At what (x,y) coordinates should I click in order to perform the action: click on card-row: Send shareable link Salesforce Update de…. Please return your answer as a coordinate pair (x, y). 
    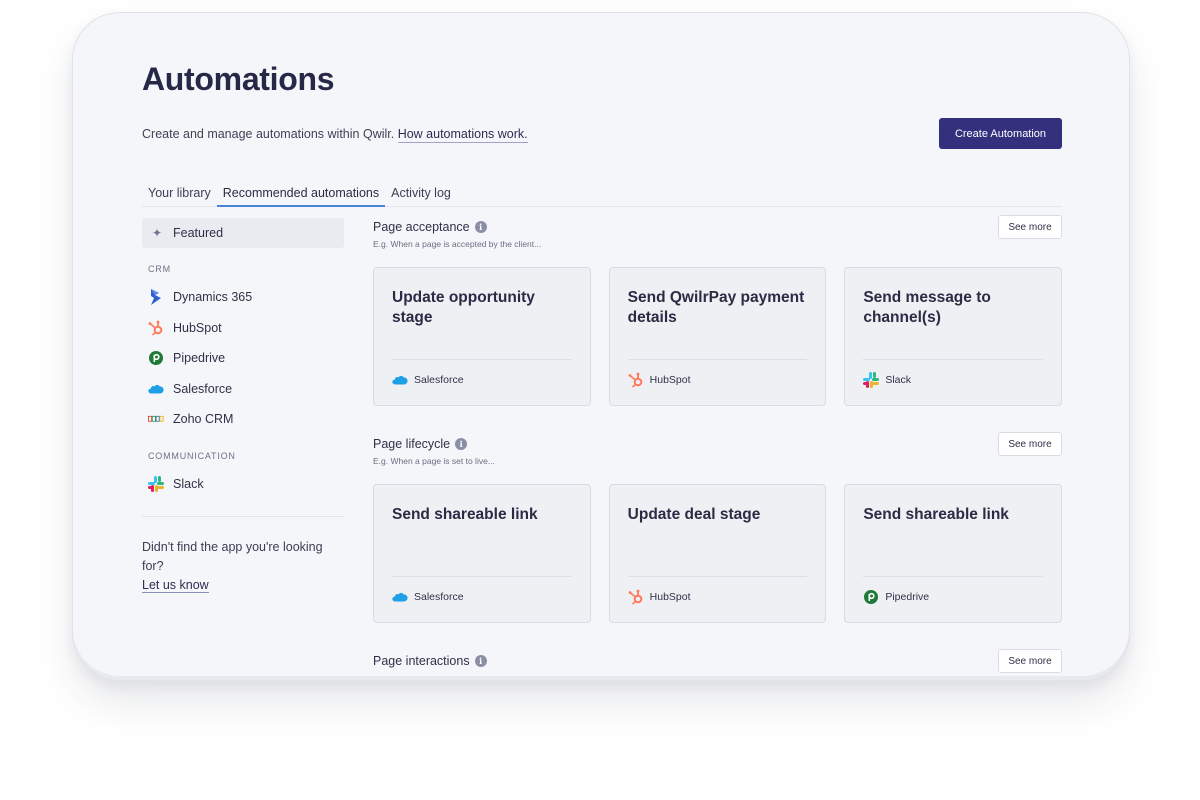
    Looking at the image, I should click on (718, 553).